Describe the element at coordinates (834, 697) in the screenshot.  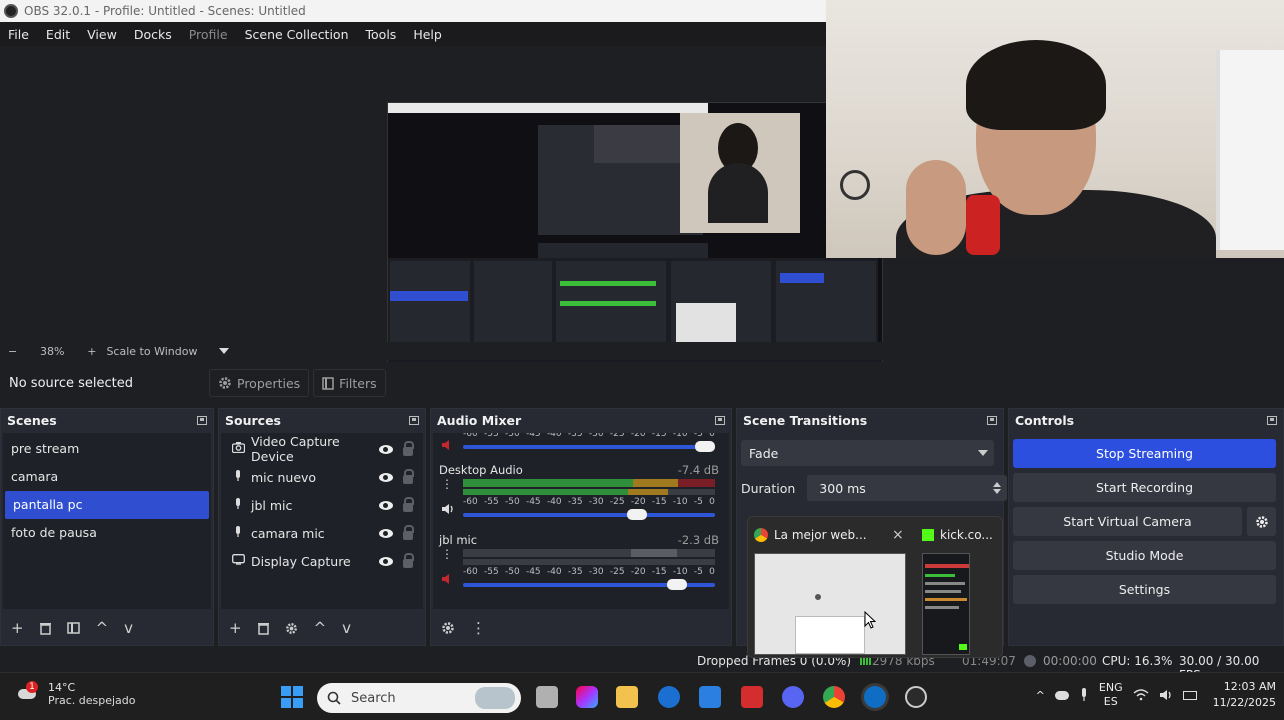
I see `chrome-icon` at that location.